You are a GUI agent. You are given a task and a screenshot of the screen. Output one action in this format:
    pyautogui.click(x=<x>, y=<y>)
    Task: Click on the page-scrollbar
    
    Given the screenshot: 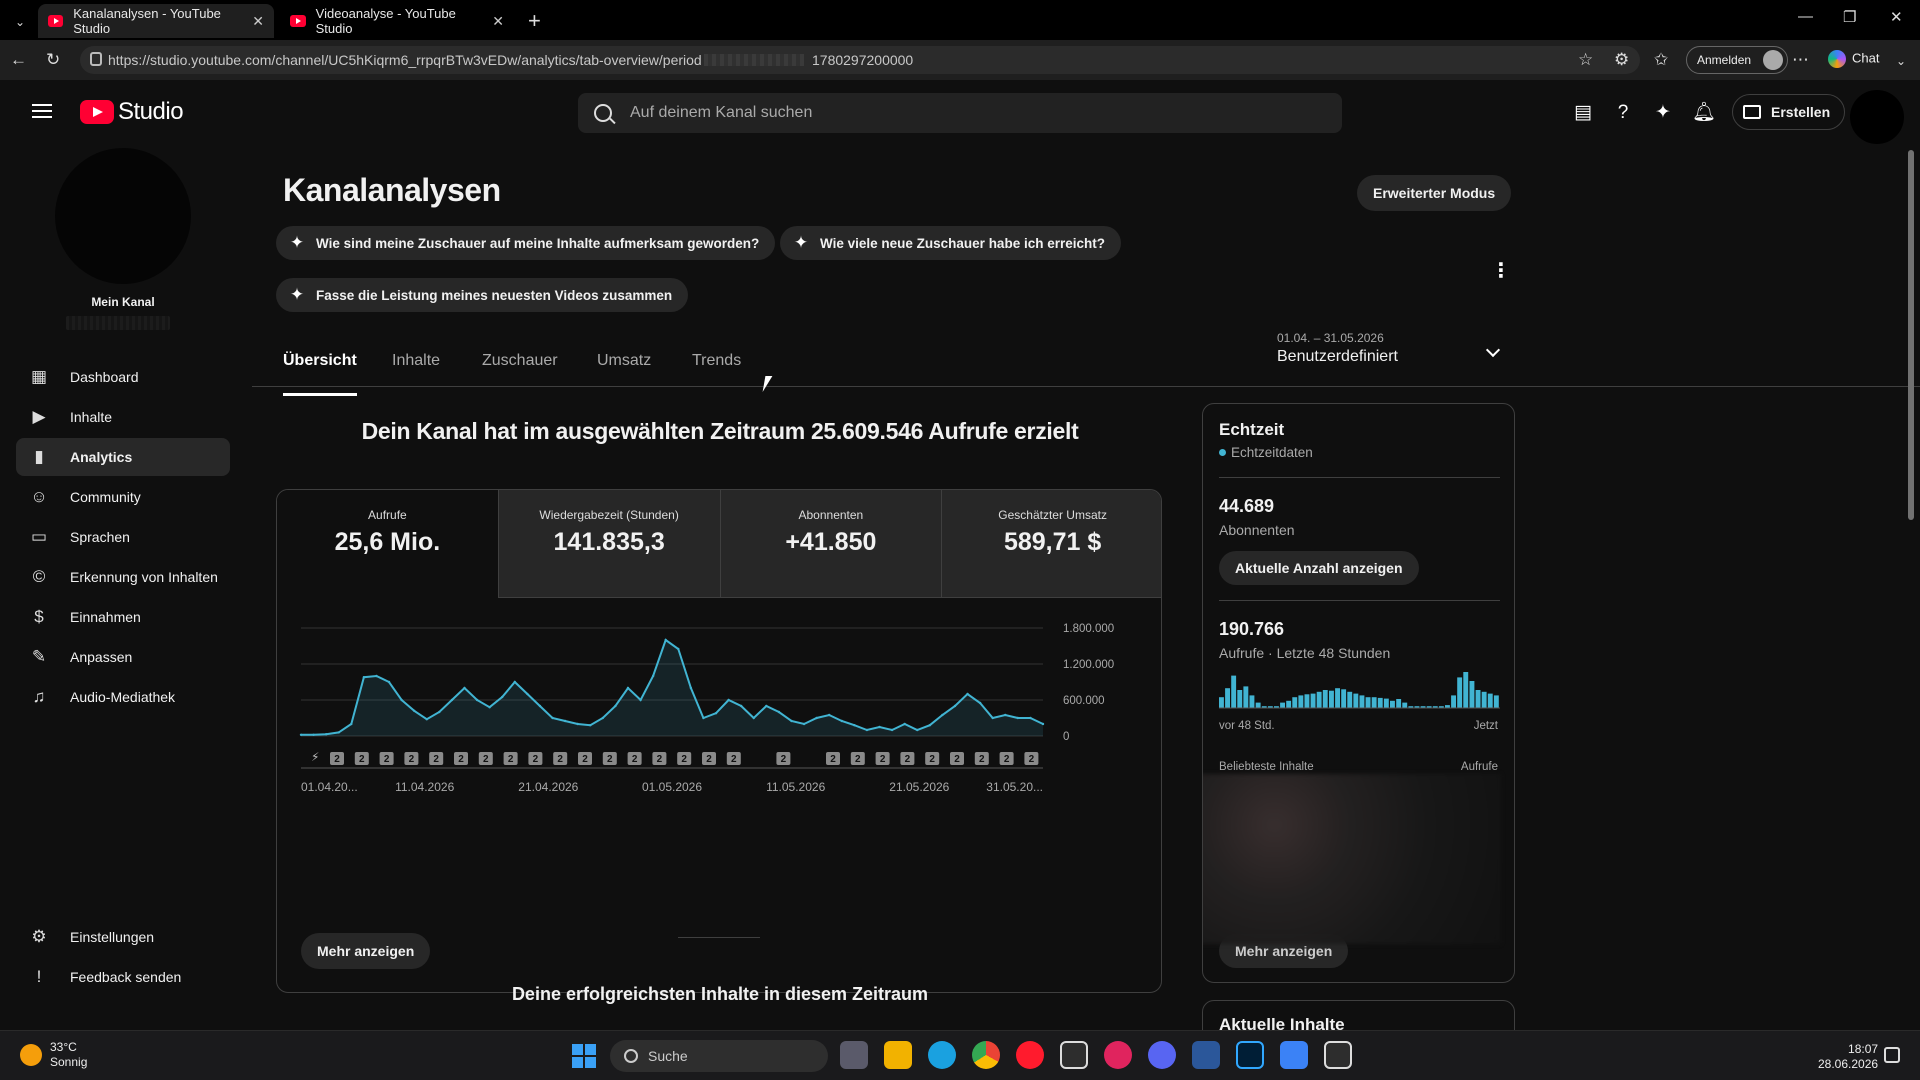 What is the action you would take?
    pyautogui.click(x=1911, y=335)
    